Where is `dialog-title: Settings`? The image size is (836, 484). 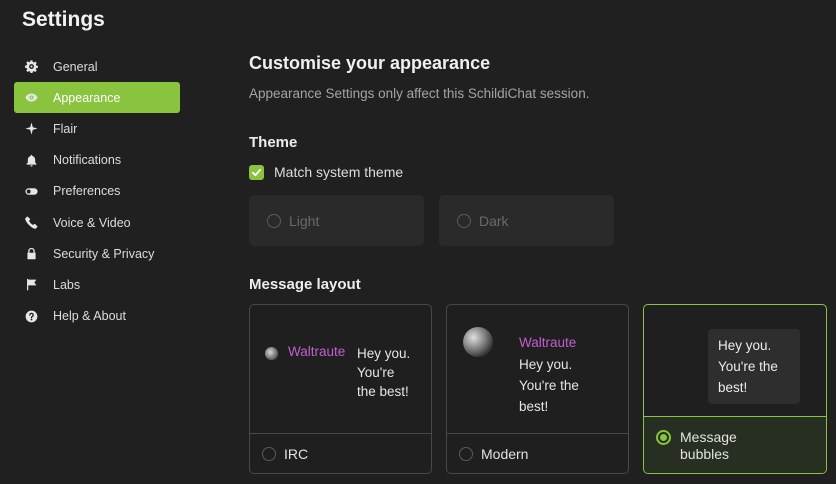 dialog-title: Settings is located at coordinates (63, 19).